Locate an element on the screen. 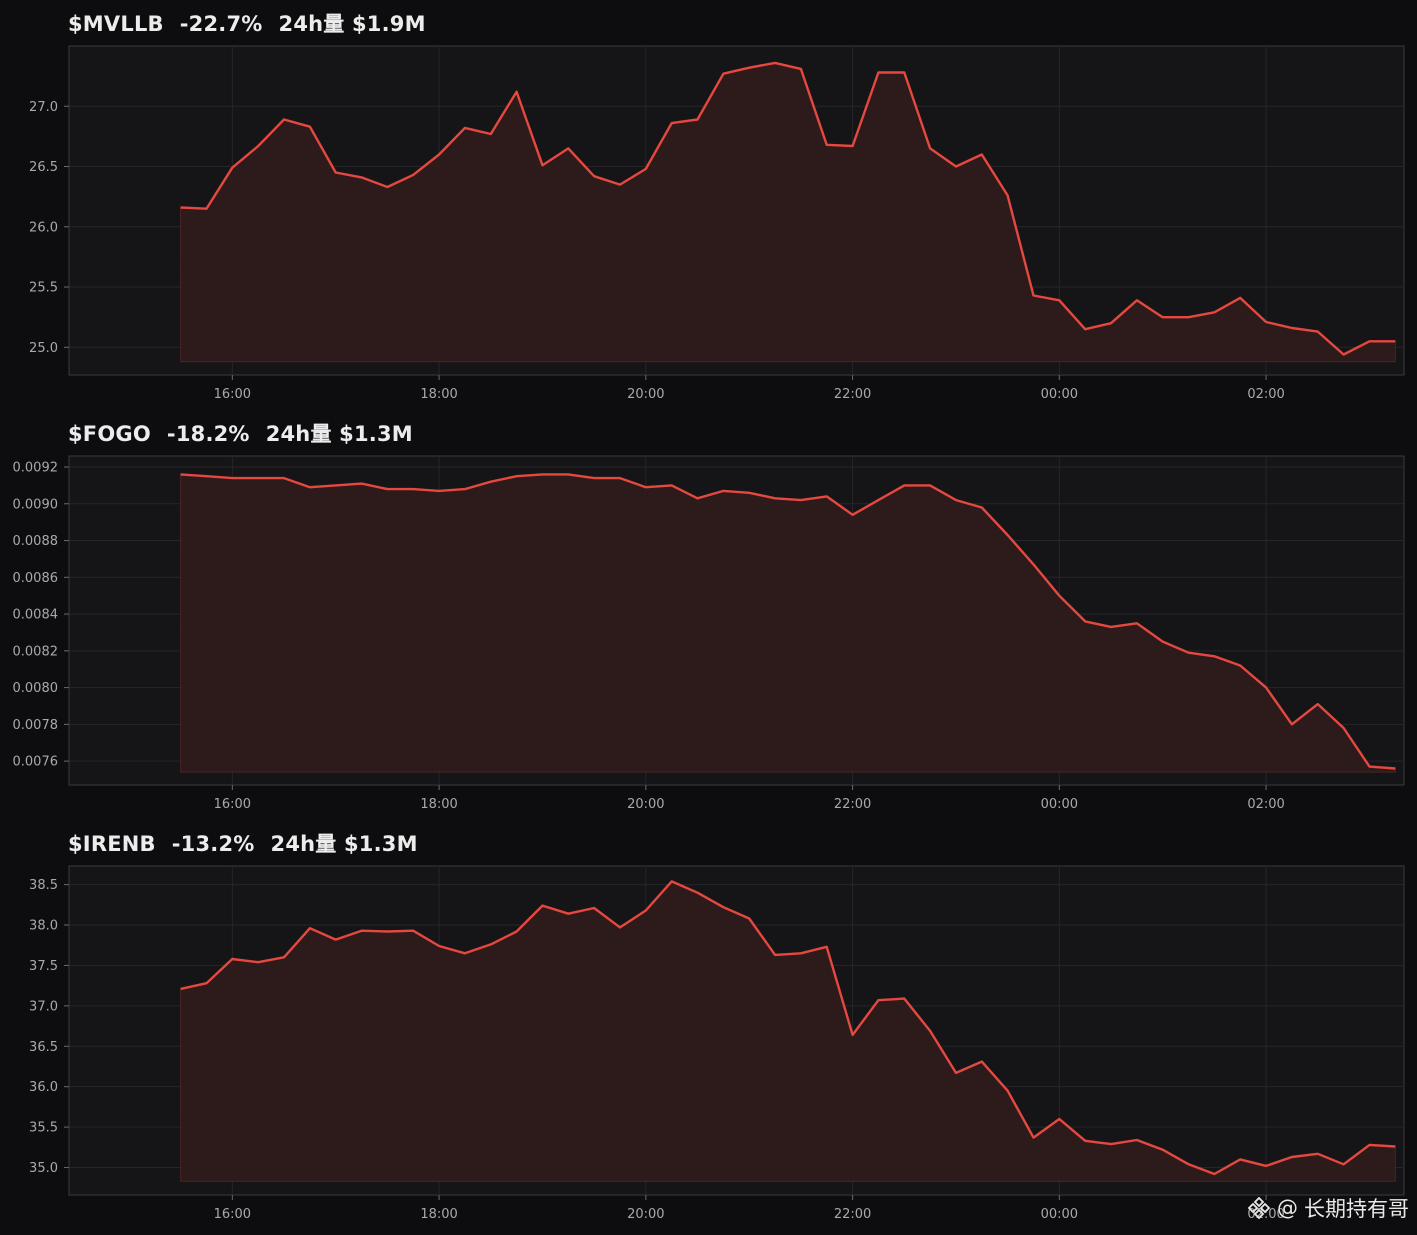 The height and width of the screenshot is (1235, 1417). y-tick-label: 37.5 is located at coordinates (43, 966).